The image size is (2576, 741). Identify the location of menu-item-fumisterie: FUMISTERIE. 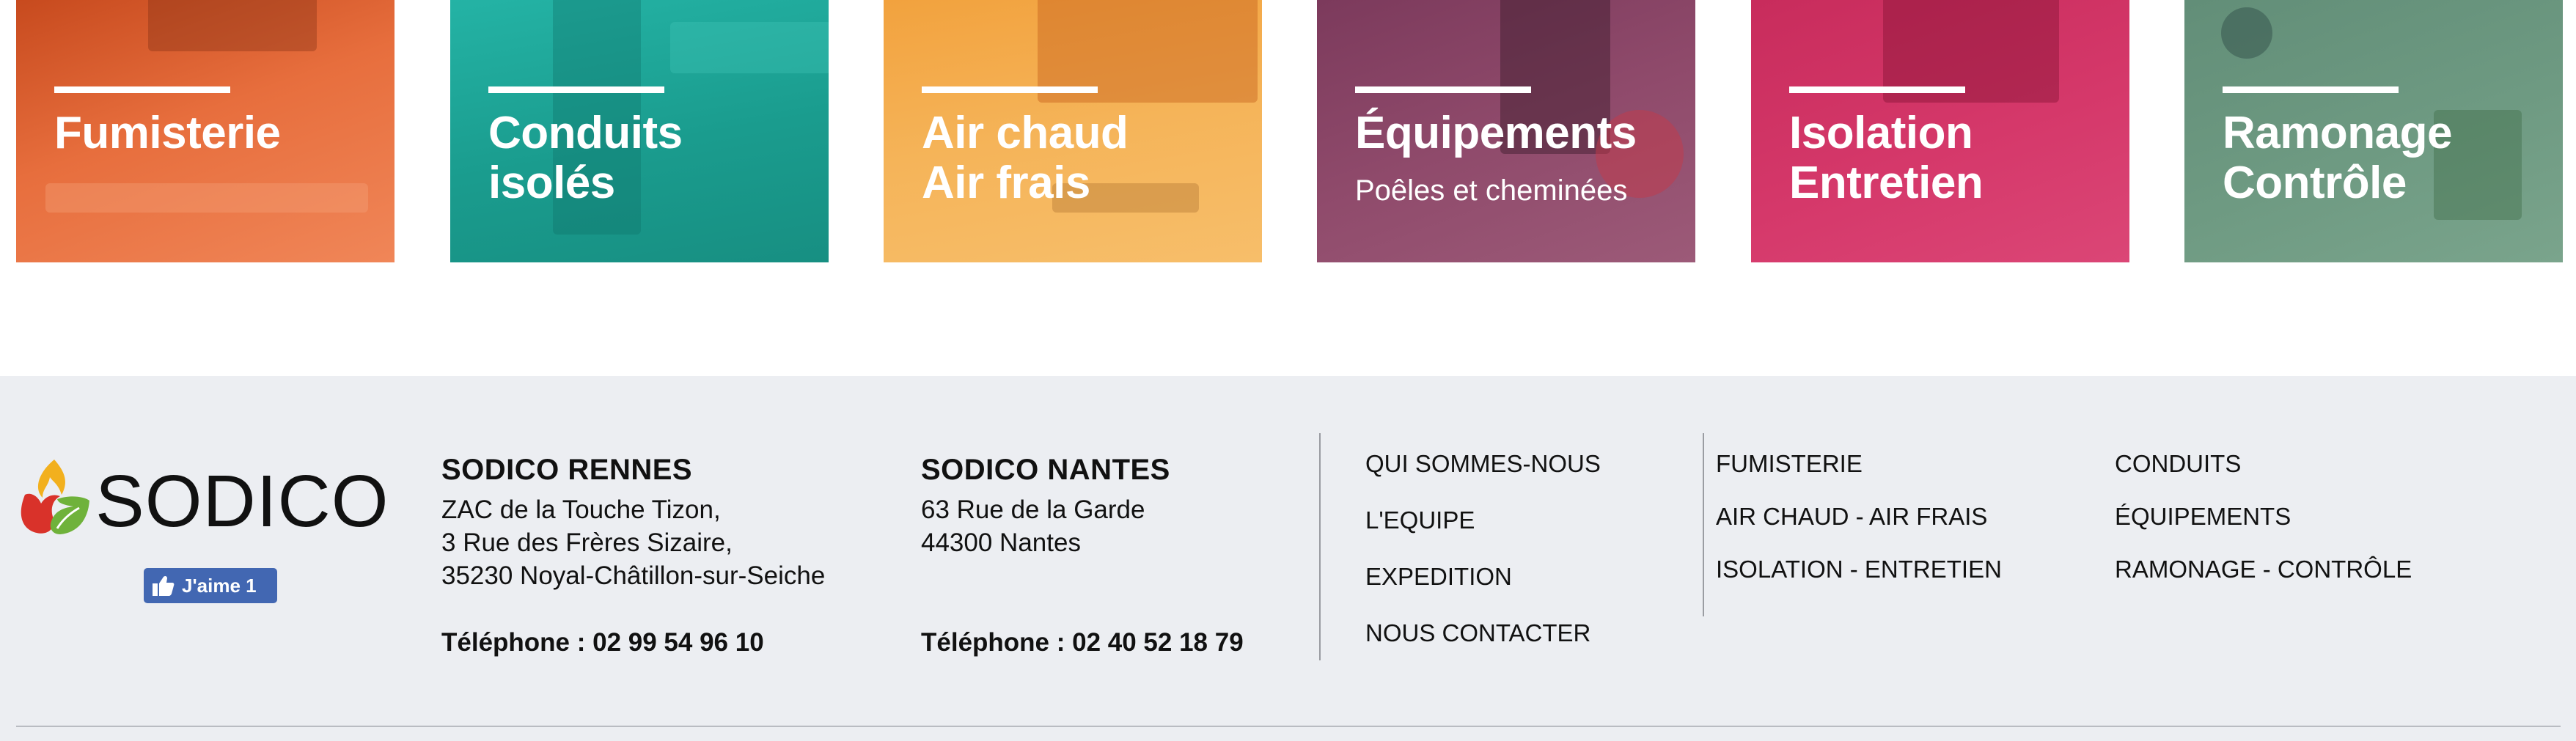
(1859, 470).